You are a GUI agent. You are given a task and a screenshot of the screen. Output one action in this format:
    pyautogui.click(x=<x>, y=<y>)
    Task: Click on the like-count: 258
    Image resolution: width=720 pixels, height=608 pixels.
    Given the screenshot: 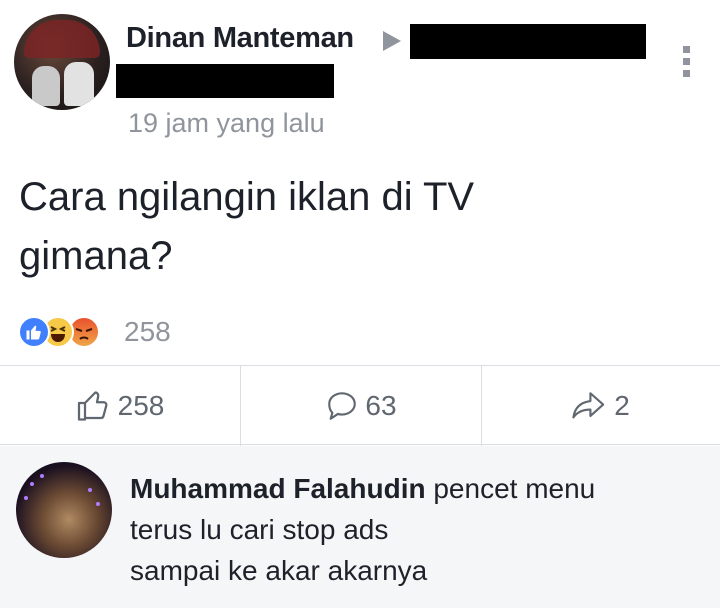 What is the action you would take?
    pyautogui.click(x=141, y=405)
    